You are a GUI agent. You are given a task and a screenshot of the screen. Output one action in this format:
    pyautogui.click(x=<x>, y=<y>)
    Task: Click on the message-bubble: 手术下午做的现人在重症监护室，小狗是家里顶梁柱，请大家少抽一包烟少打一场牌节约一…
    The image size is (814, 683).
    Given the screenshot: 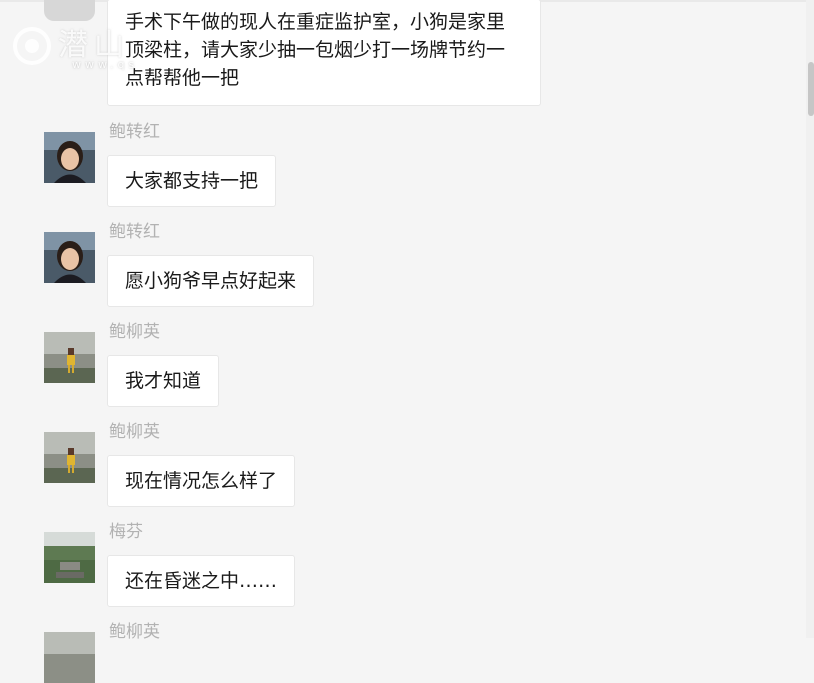 What is the action you would take?
    pyautogui.click(x=324, y=53)
    